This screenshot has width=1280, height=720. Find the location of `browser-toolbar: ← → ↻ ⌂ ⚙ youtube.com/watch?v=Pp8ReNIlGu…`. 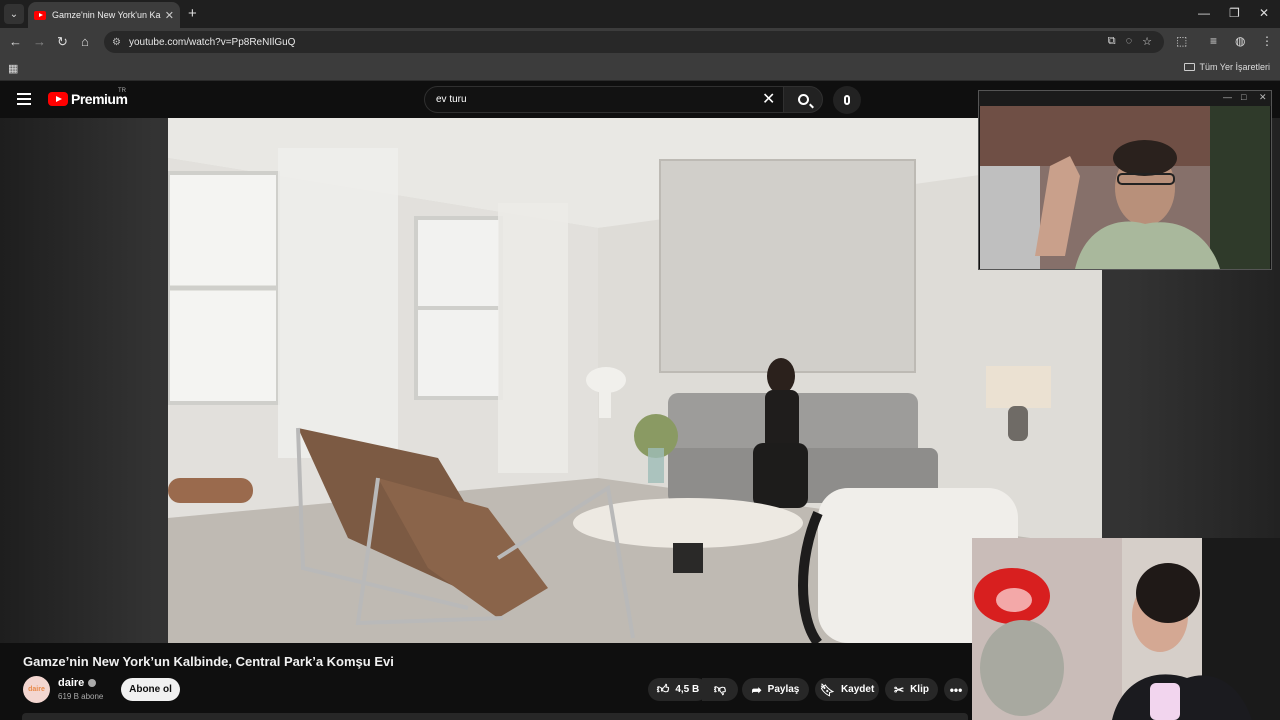

browser-toolbar: ← → ↻ ⌂ ⚙ youtube.com/watch?v=Pp8ReNIlGu… is located at coordinates (640, 42).